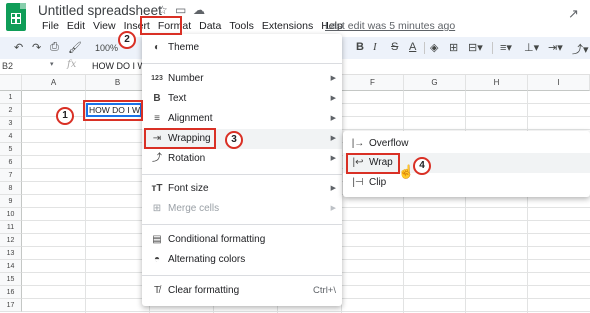  I want to click on row-header: 5, so click(11, 149).